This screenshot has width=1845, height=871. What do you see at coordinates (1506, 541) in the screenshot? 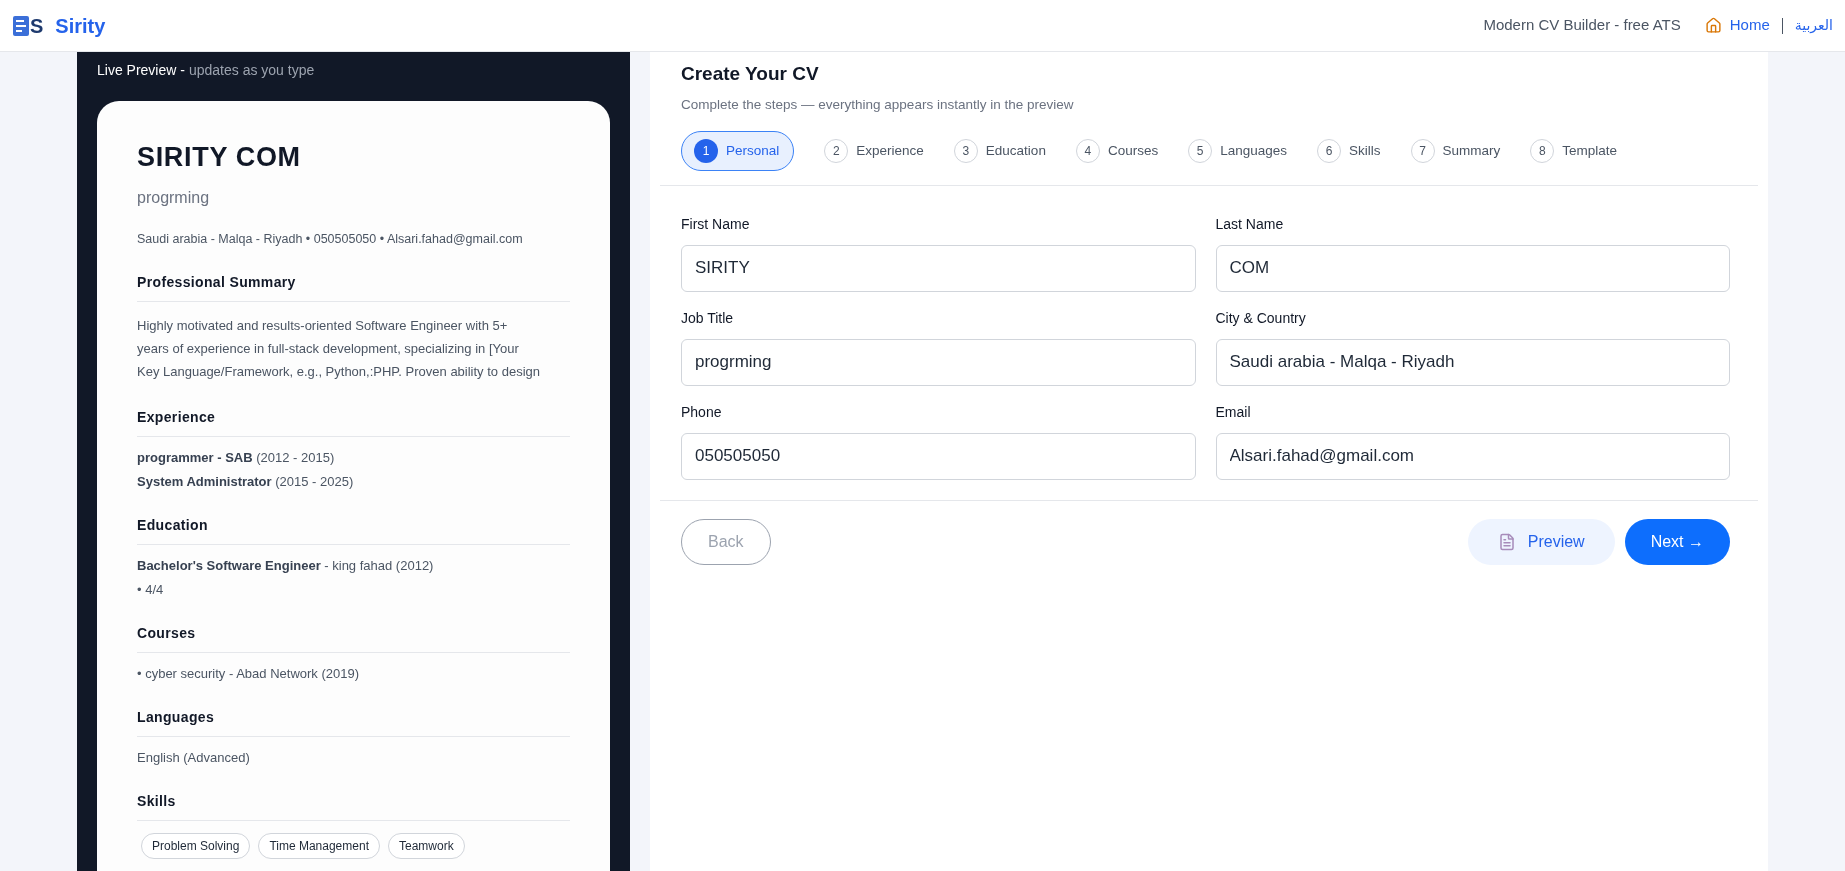
I see `document-icon` at bounding box center [1506, 541].